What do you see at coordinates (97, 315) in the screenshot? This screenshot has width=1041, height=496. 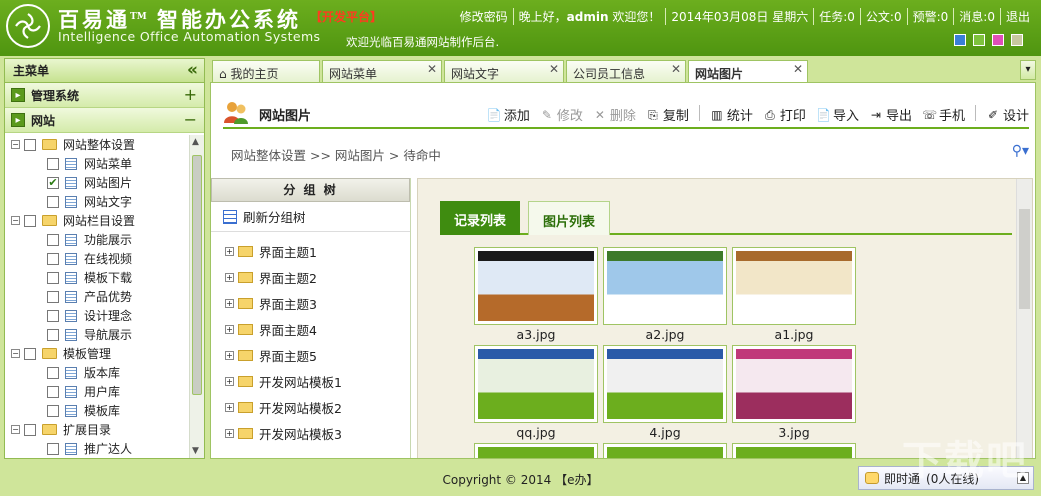 I see `tree-item: 设计理念` at bounding box center [97, 315].